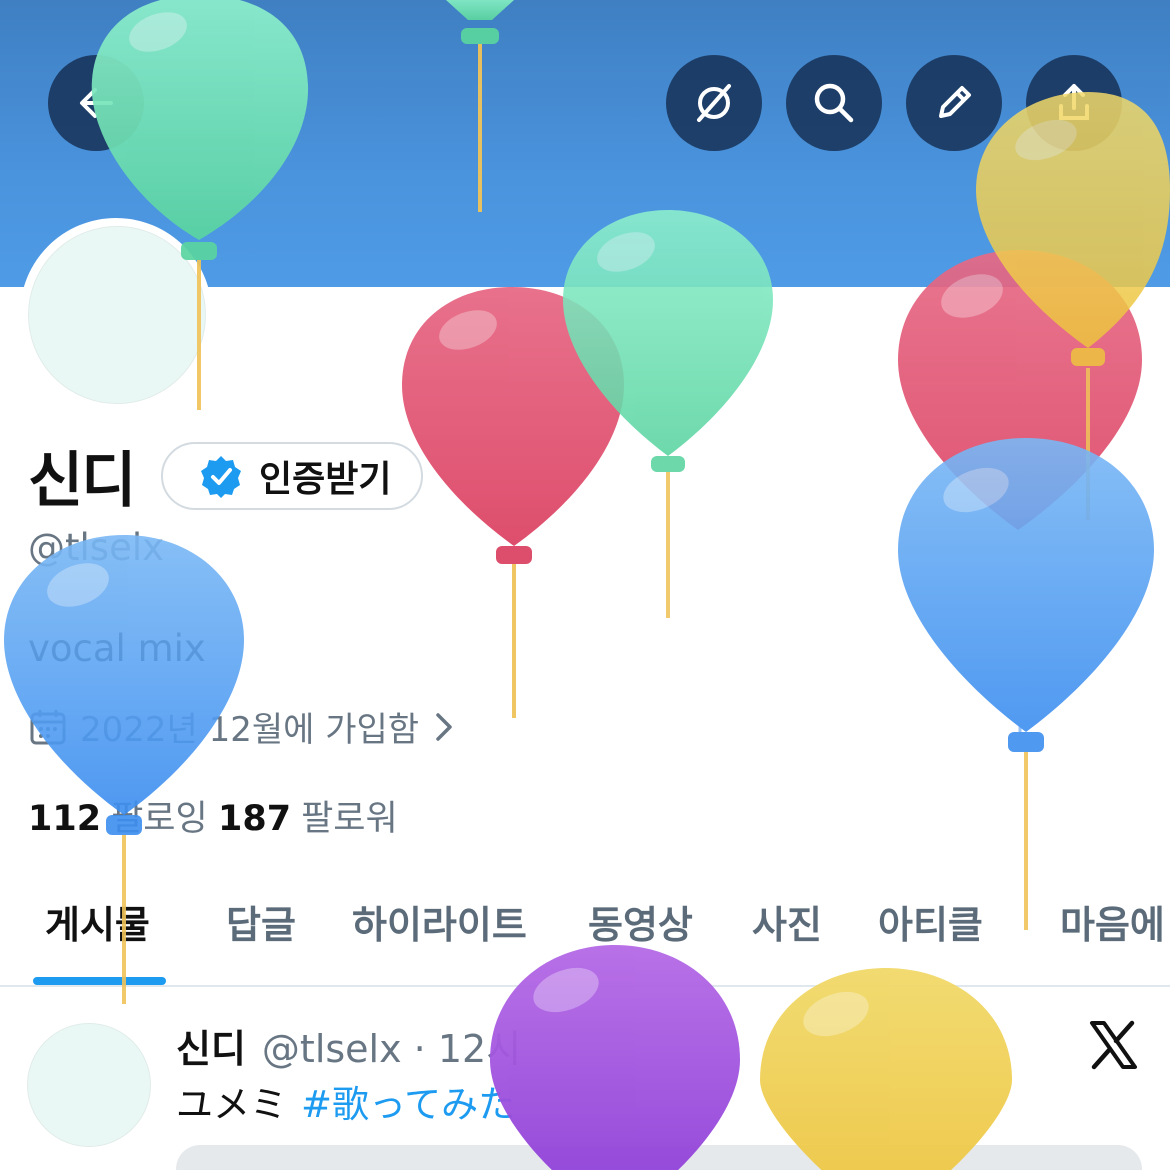 Image resolution: width=1170 pixels, height=1170 pixels. I want to click on joined-date: 2022년 12월에 가입함, so click(244, 726).